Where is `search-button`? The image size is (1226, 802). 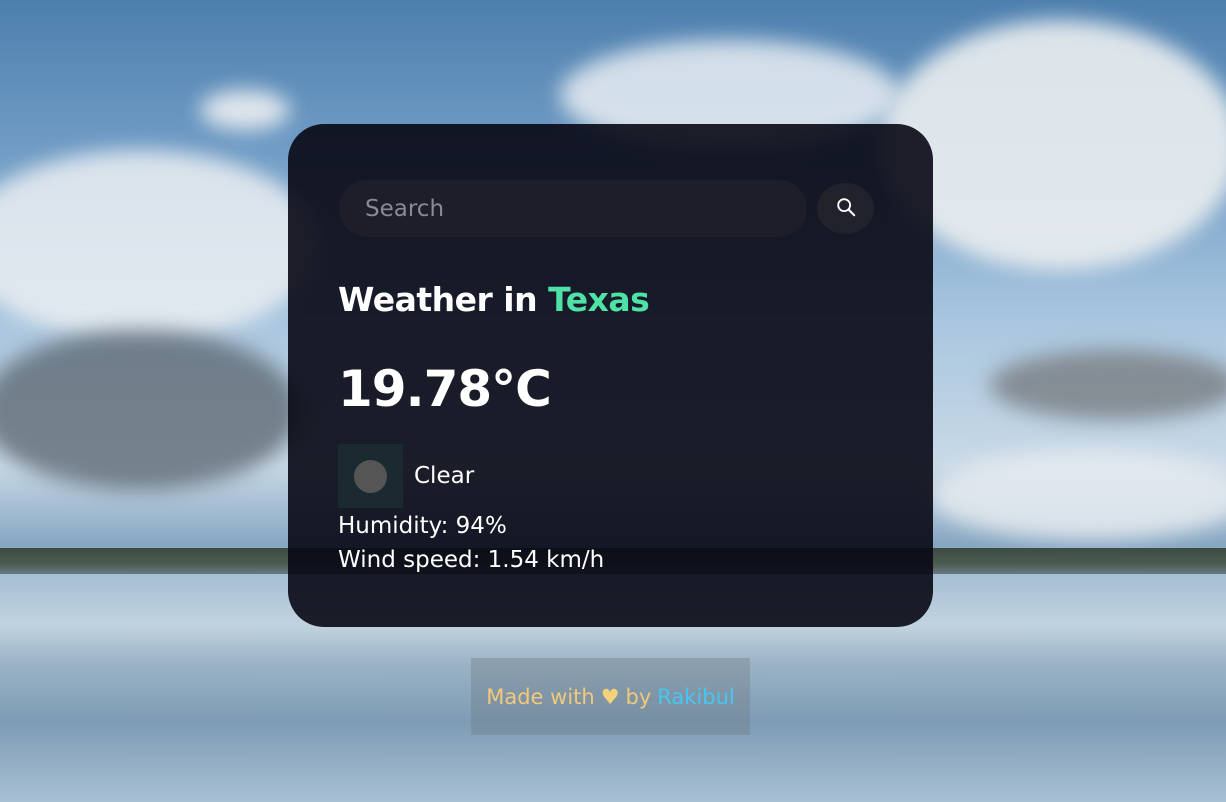 search-button is located at coordinates (845, 208).